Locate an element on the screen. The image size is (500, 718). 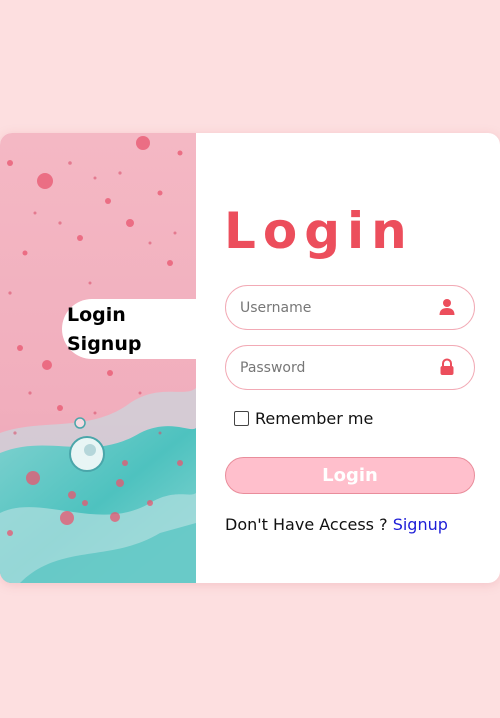
access-prompt: Don't Have Access ? Signup is located at coordinates (336, 524).